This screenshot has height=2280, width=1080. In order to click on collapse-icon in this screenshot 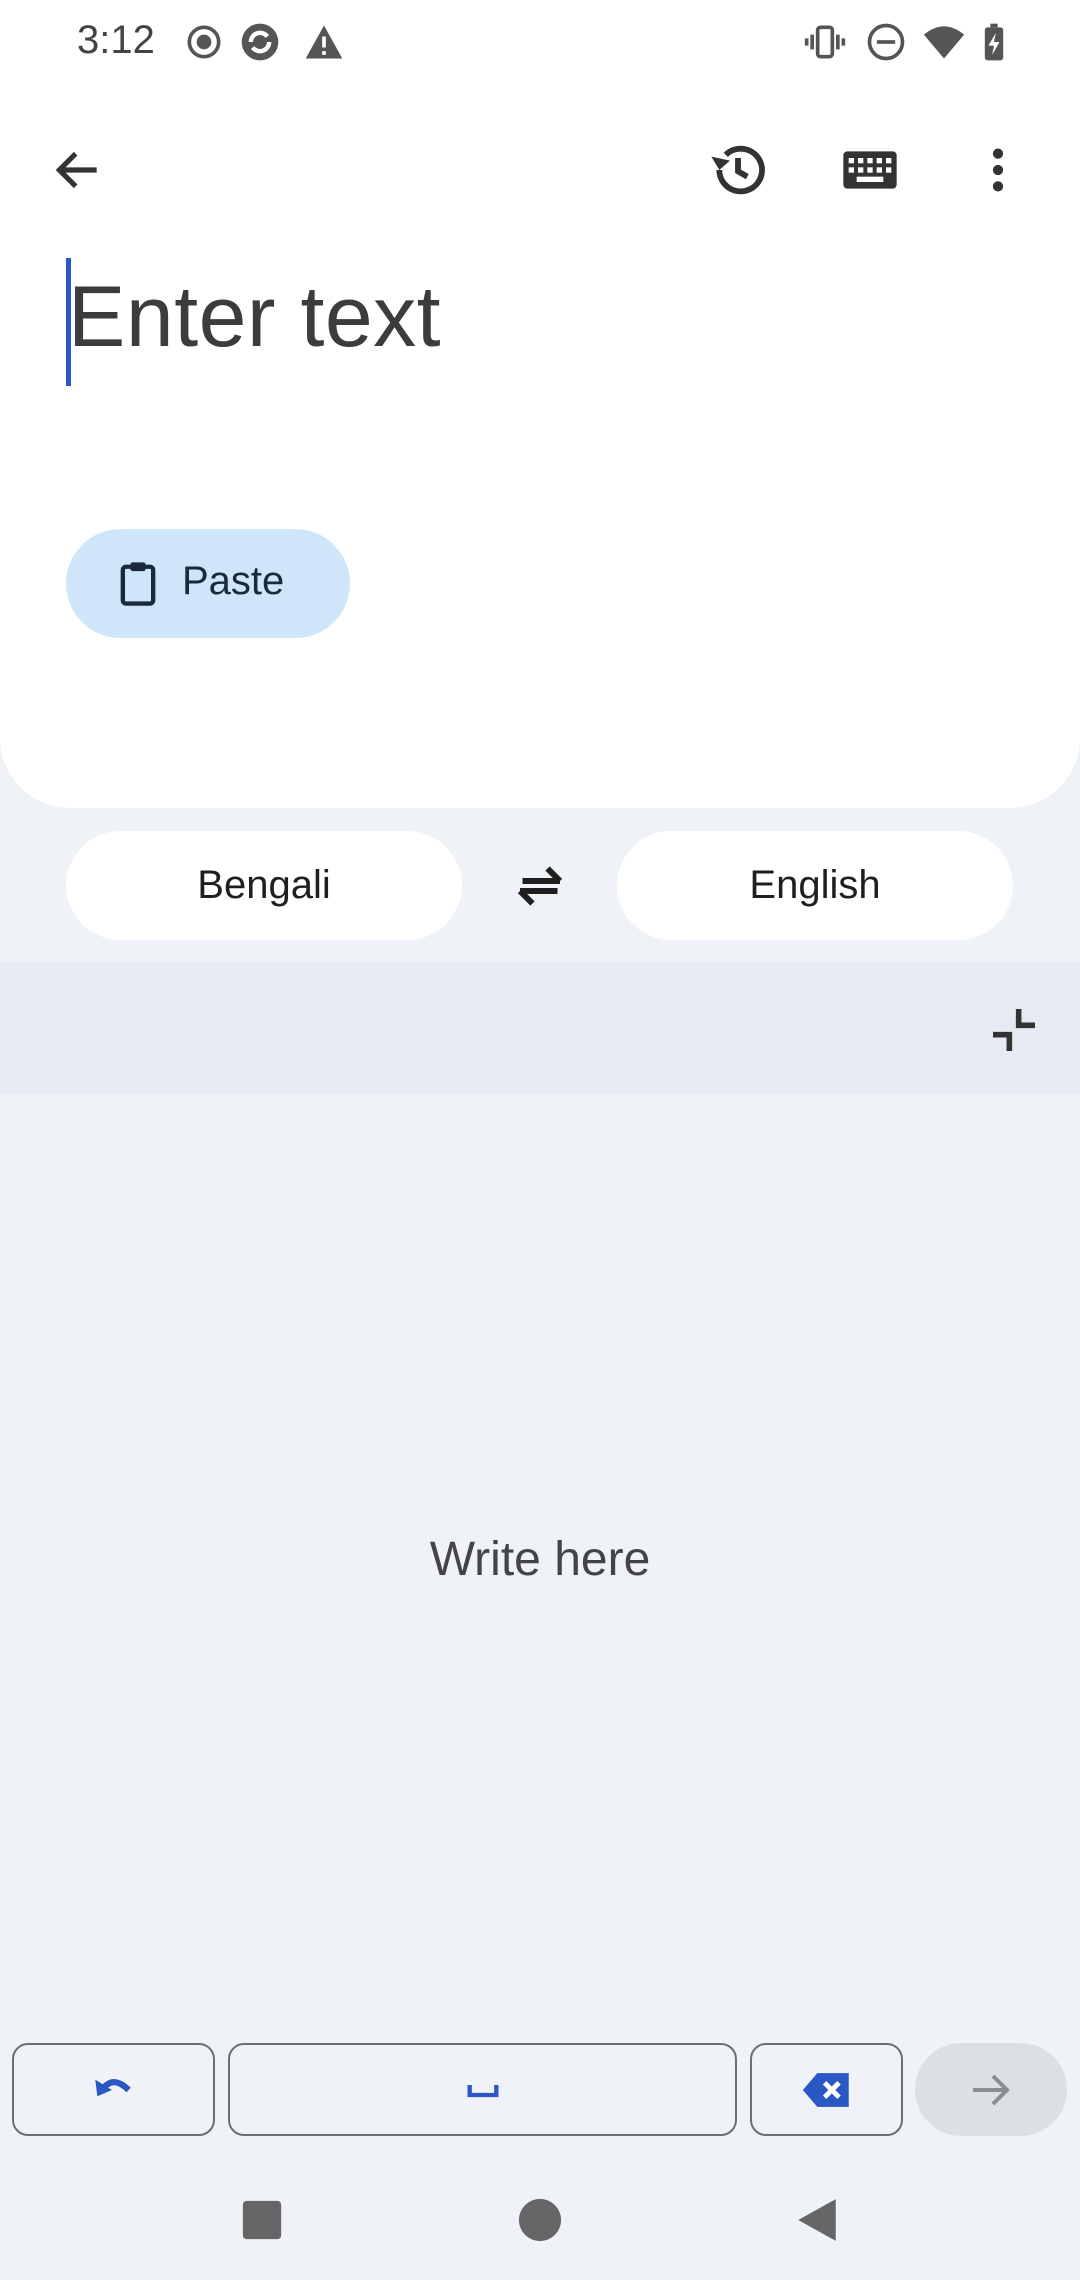, I will do `click(1014, 1030)`.